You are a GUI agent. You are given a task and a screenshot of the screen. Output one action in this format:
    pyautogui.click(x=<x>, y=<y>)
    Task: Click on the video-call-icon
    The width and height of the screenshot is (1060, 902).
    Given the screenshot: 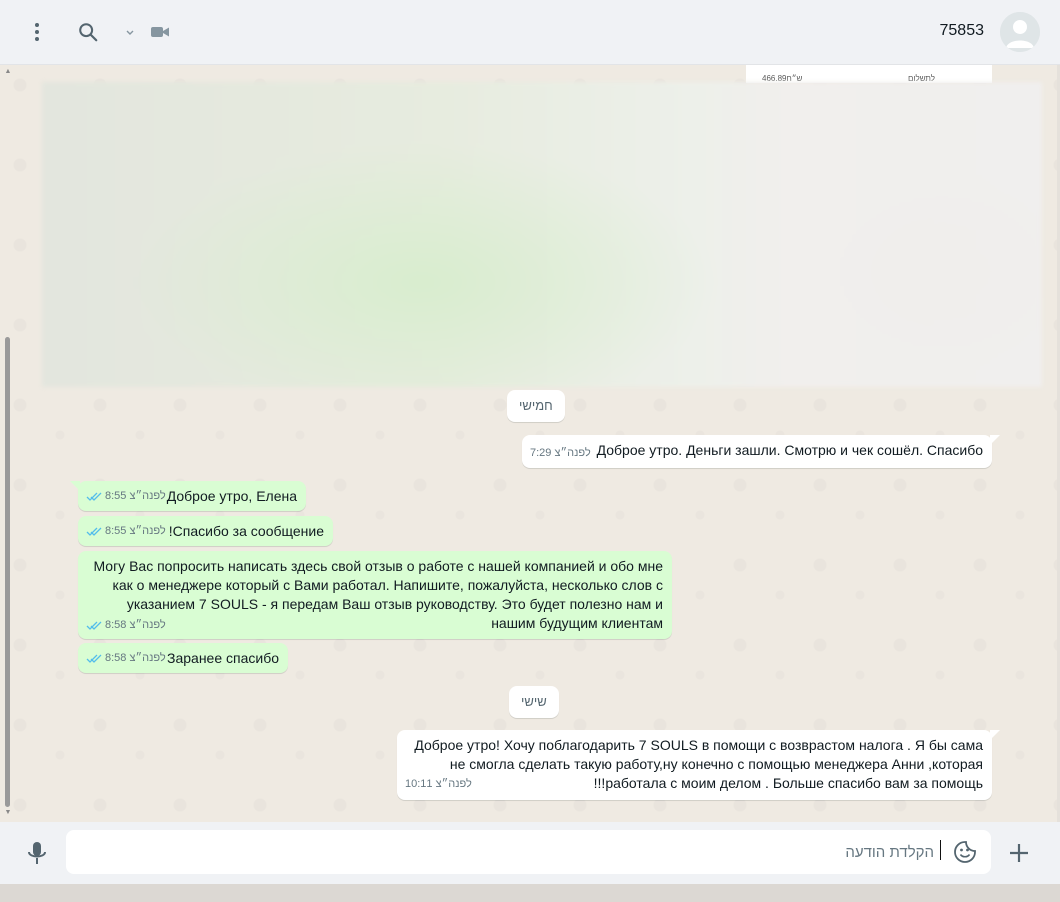 What is the action you would take?
    pyautogui.click(x=160, y=32)
    